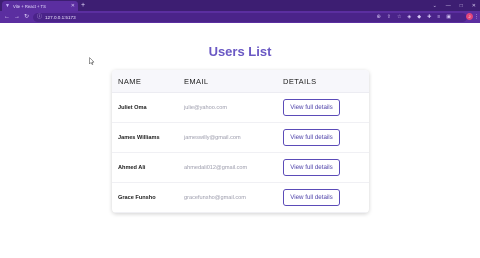 This screenshot has width=480, height=258. What do you see at coordinates (389, 17) in the screenshot?
I see `share-icon: ⇪` at bounding box center [389, 17].